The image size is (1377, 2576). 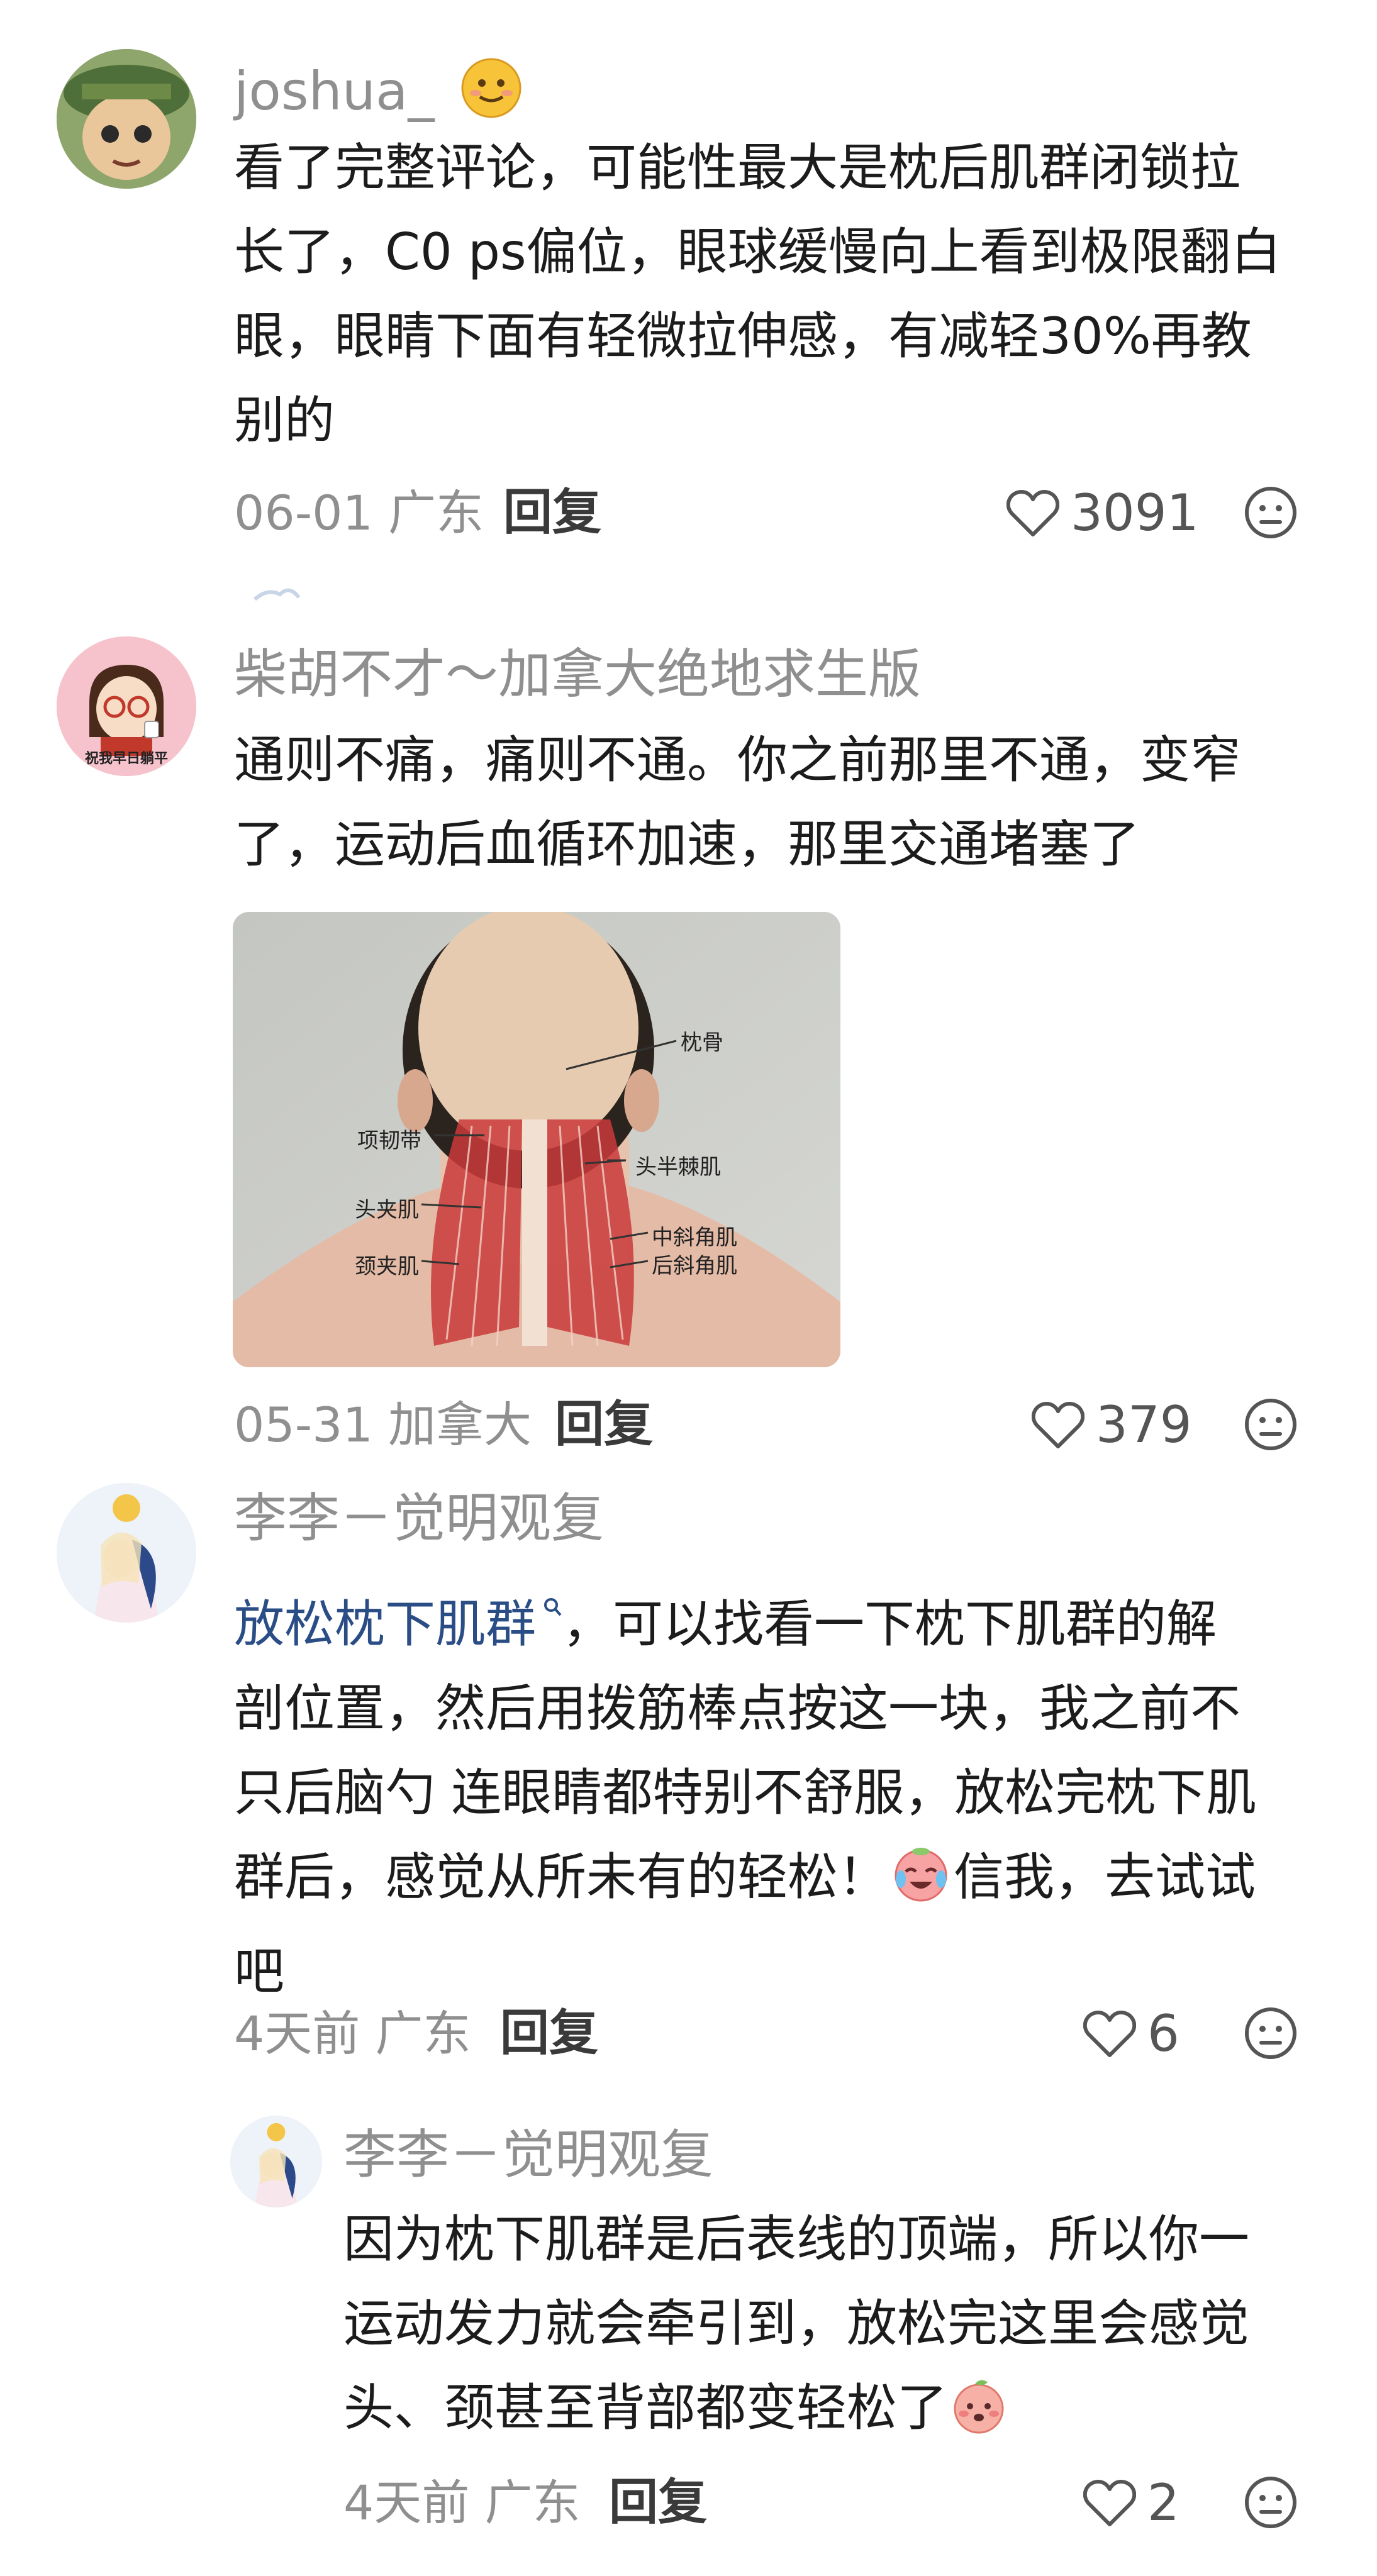 I want to click on image-label: 颈夹肌, so click(x=387, y=1266).